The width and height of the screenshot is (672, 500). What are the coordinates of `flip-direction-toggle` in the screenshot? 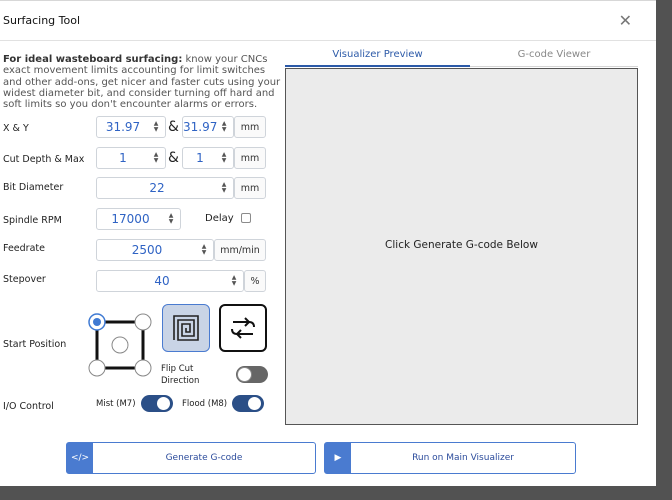 It's located at (252, 374).